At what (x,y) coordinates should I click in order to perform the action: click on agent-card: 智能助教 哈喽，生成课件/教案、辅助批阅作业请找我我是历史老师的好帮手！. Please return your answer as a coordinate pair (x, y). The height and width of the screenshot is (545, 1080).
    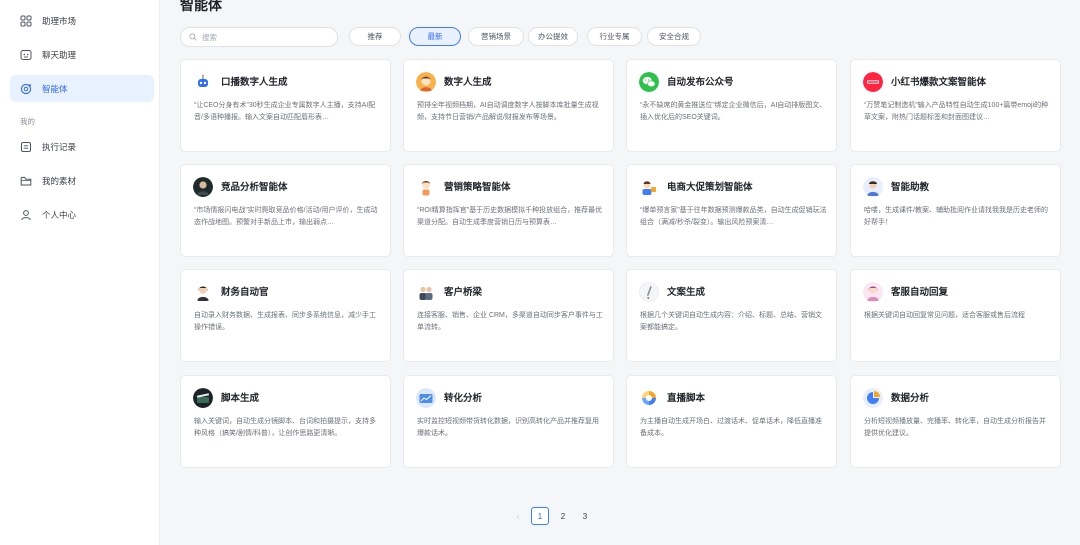
    Looking at the image, I should click on (955, 210).